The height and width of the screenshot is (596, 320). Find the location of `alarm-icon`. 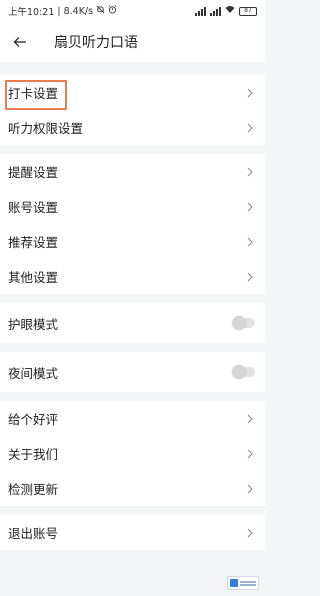

alarm-icon is located at coordinates (112, 11).